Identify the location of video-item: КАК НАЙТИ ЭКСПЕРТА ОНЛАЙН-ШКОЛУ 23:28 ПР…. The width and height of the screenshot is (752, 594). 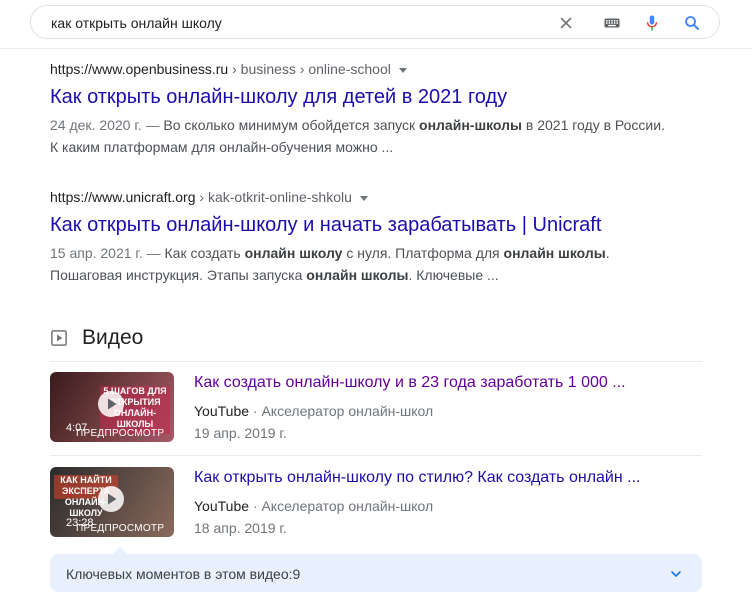
(376, 503).